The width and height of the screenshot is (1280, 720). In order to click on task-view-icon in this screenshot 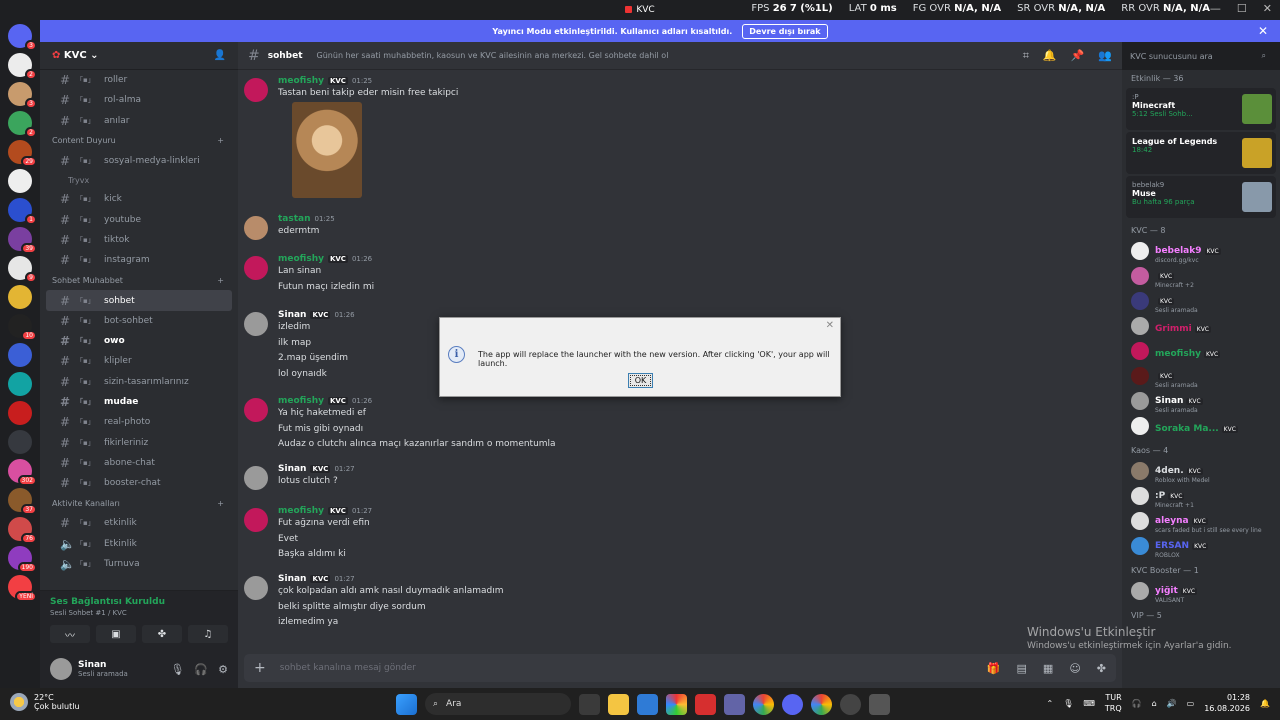, I will do `click(589, 704)`.